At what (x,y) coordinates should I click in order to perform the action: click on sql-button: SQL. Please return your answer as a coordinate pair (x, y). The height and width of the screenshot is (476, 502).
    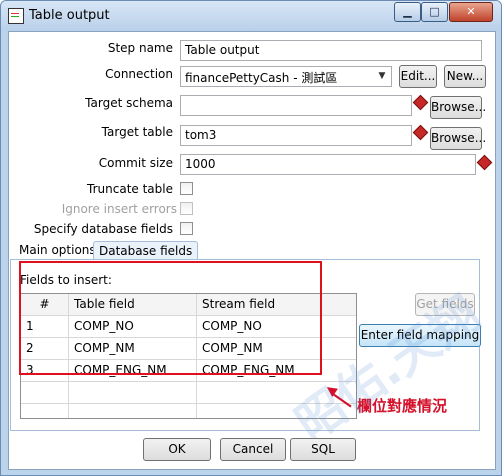
    Looking at the image, I should click on (323, 449).